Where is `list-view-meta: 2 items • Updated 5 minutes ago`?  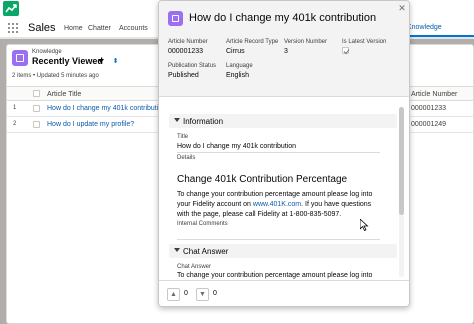 list-view-meta: 2 items • Updated 5 minutes ago is located at coordinates (55, 76).